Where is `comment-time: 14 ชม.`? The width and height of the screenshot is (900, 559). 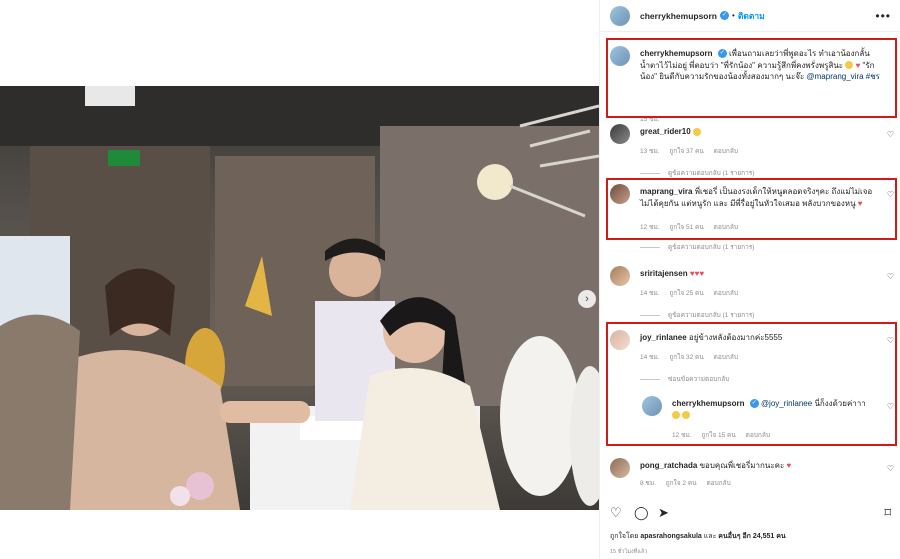 comment-time: 14 ชม. is located at coordinates (650, 293).